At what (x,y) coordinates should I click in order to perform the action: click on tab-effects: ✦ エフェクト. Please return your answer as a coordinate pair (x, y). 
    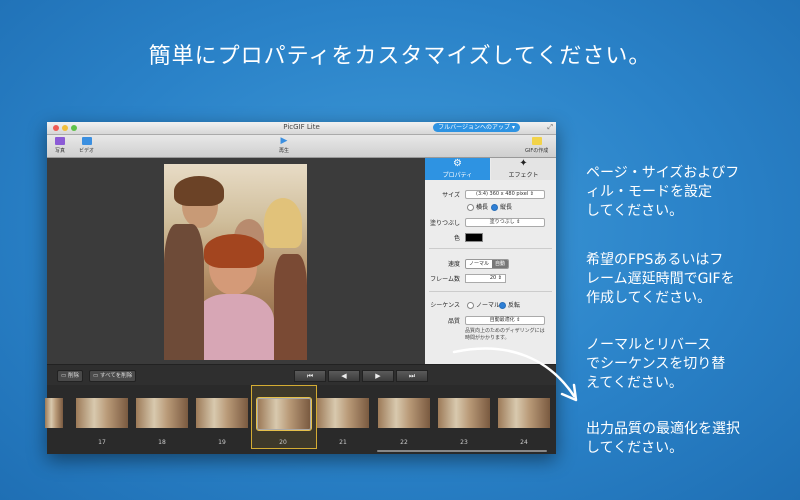
    Looking at the image, I should click on (523, 169).